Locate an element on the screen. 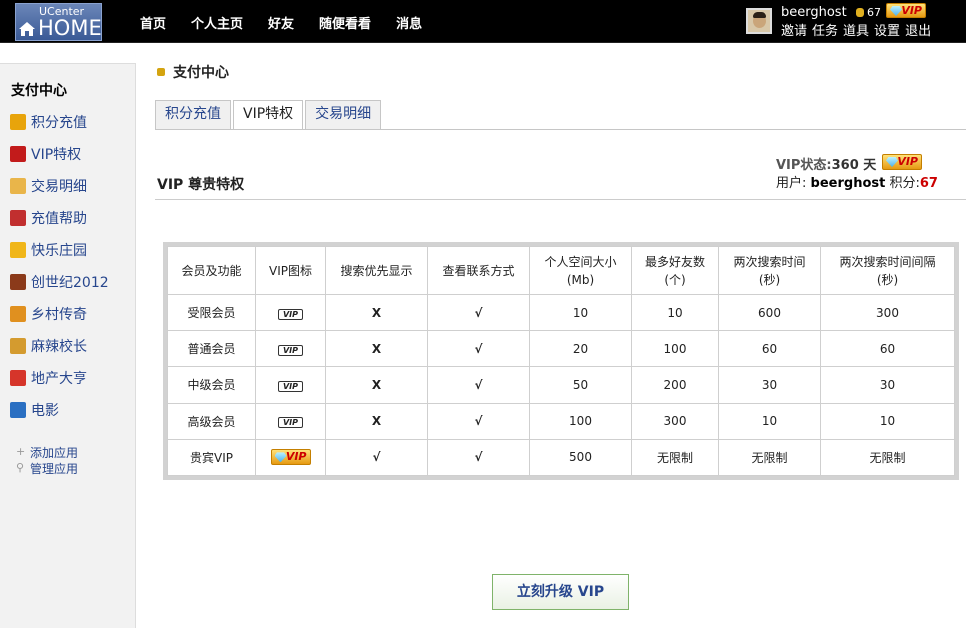  sidebar-item-label: 乡村传奇 is located at coordinates (59, 315).